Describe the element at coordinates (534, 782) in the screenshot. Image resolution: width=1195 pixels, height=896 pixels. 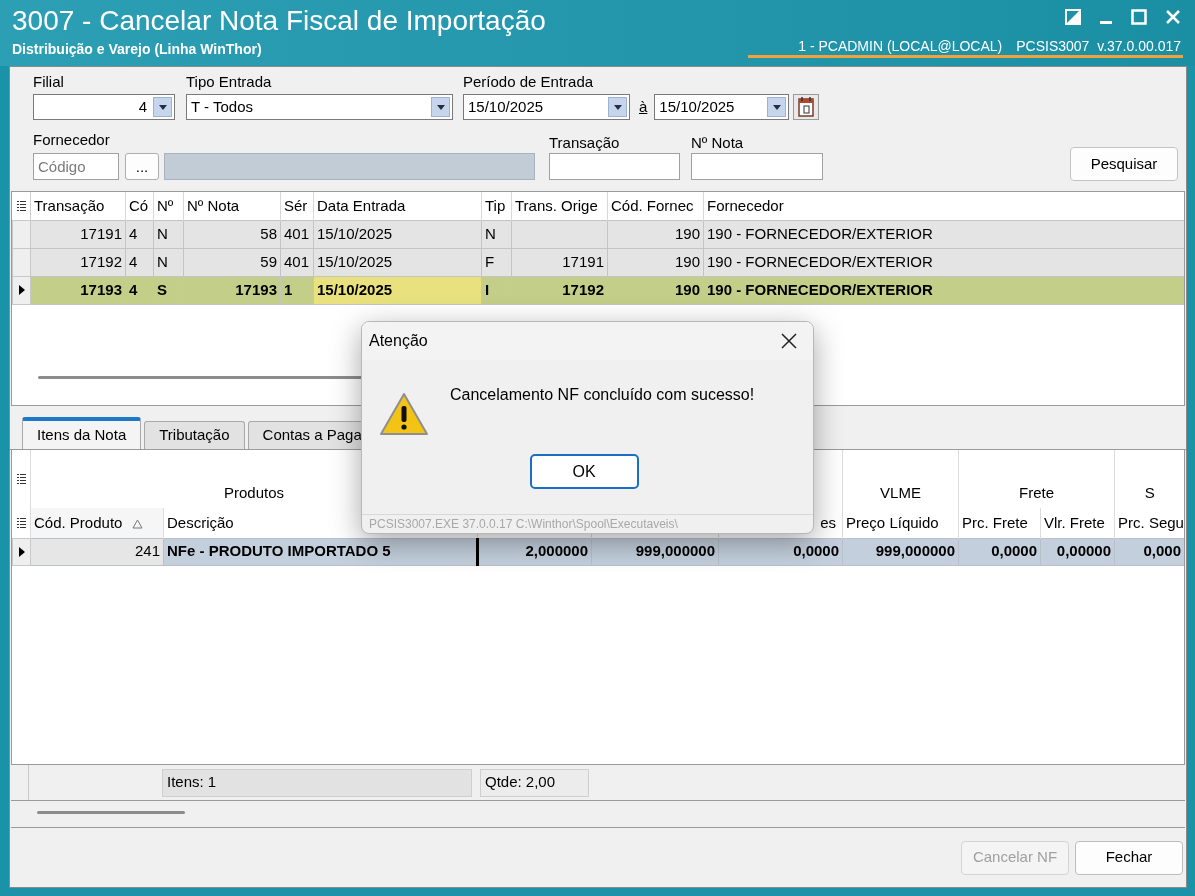
I see `quantity-total: Qtde: 2,00` at that location.